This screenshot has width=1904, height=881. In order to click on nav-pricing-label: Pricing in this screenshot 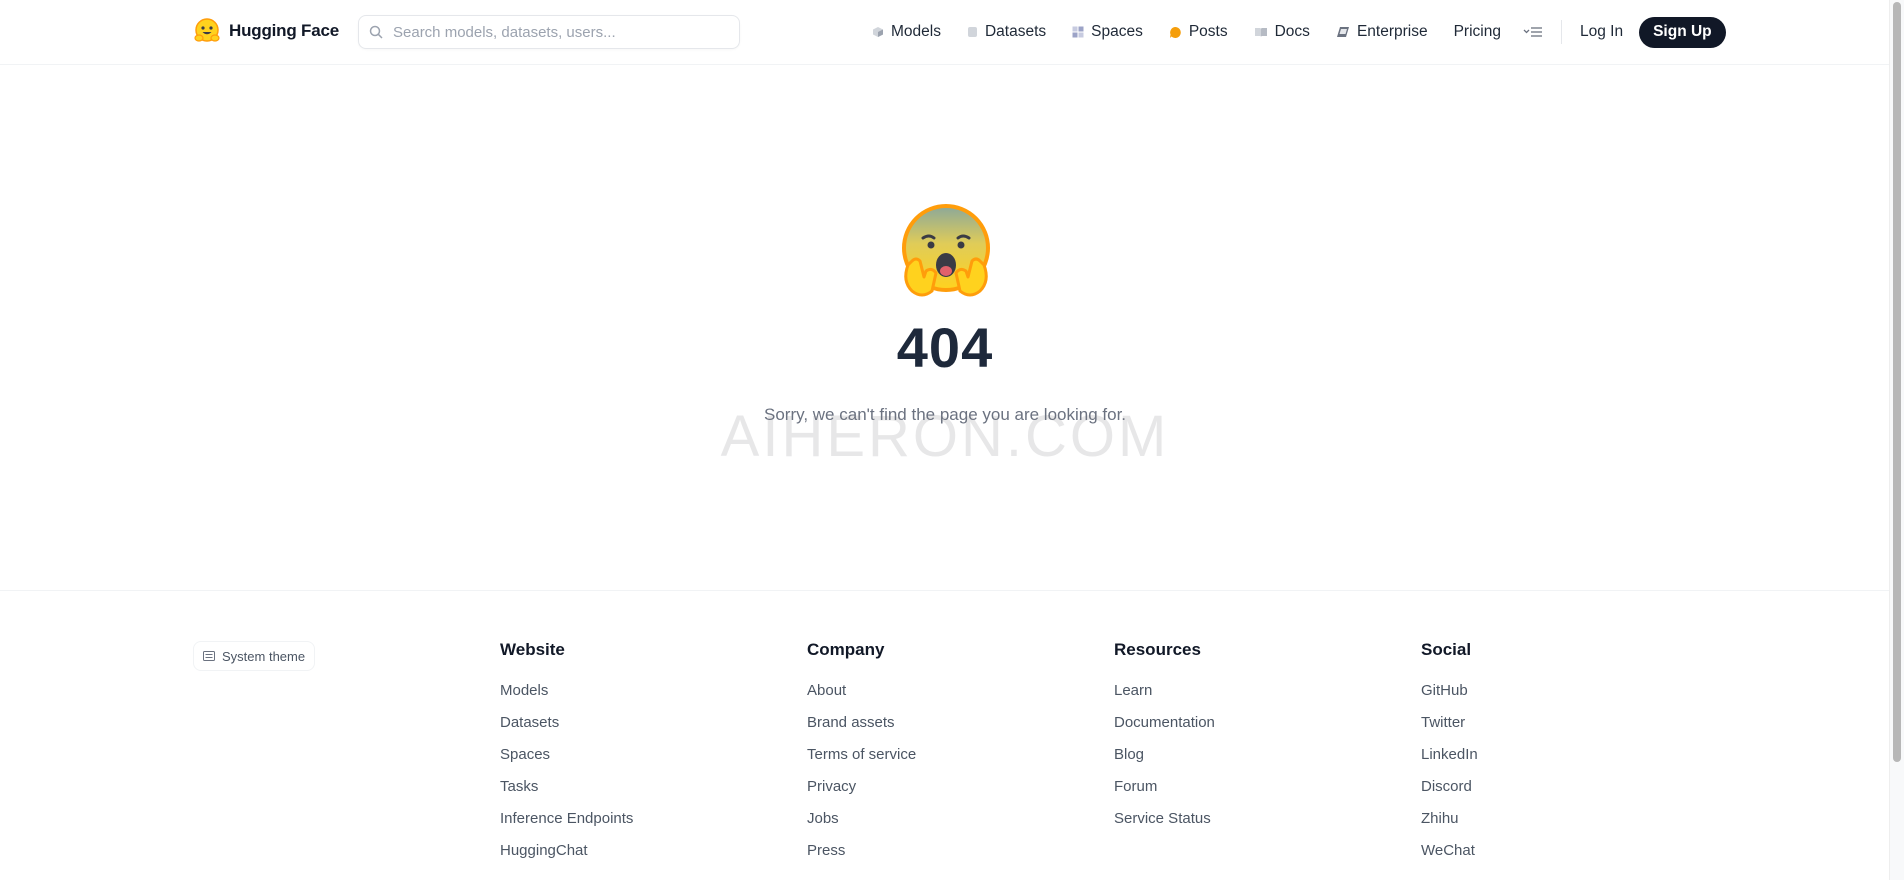, I will do `click(1477, 31)`.